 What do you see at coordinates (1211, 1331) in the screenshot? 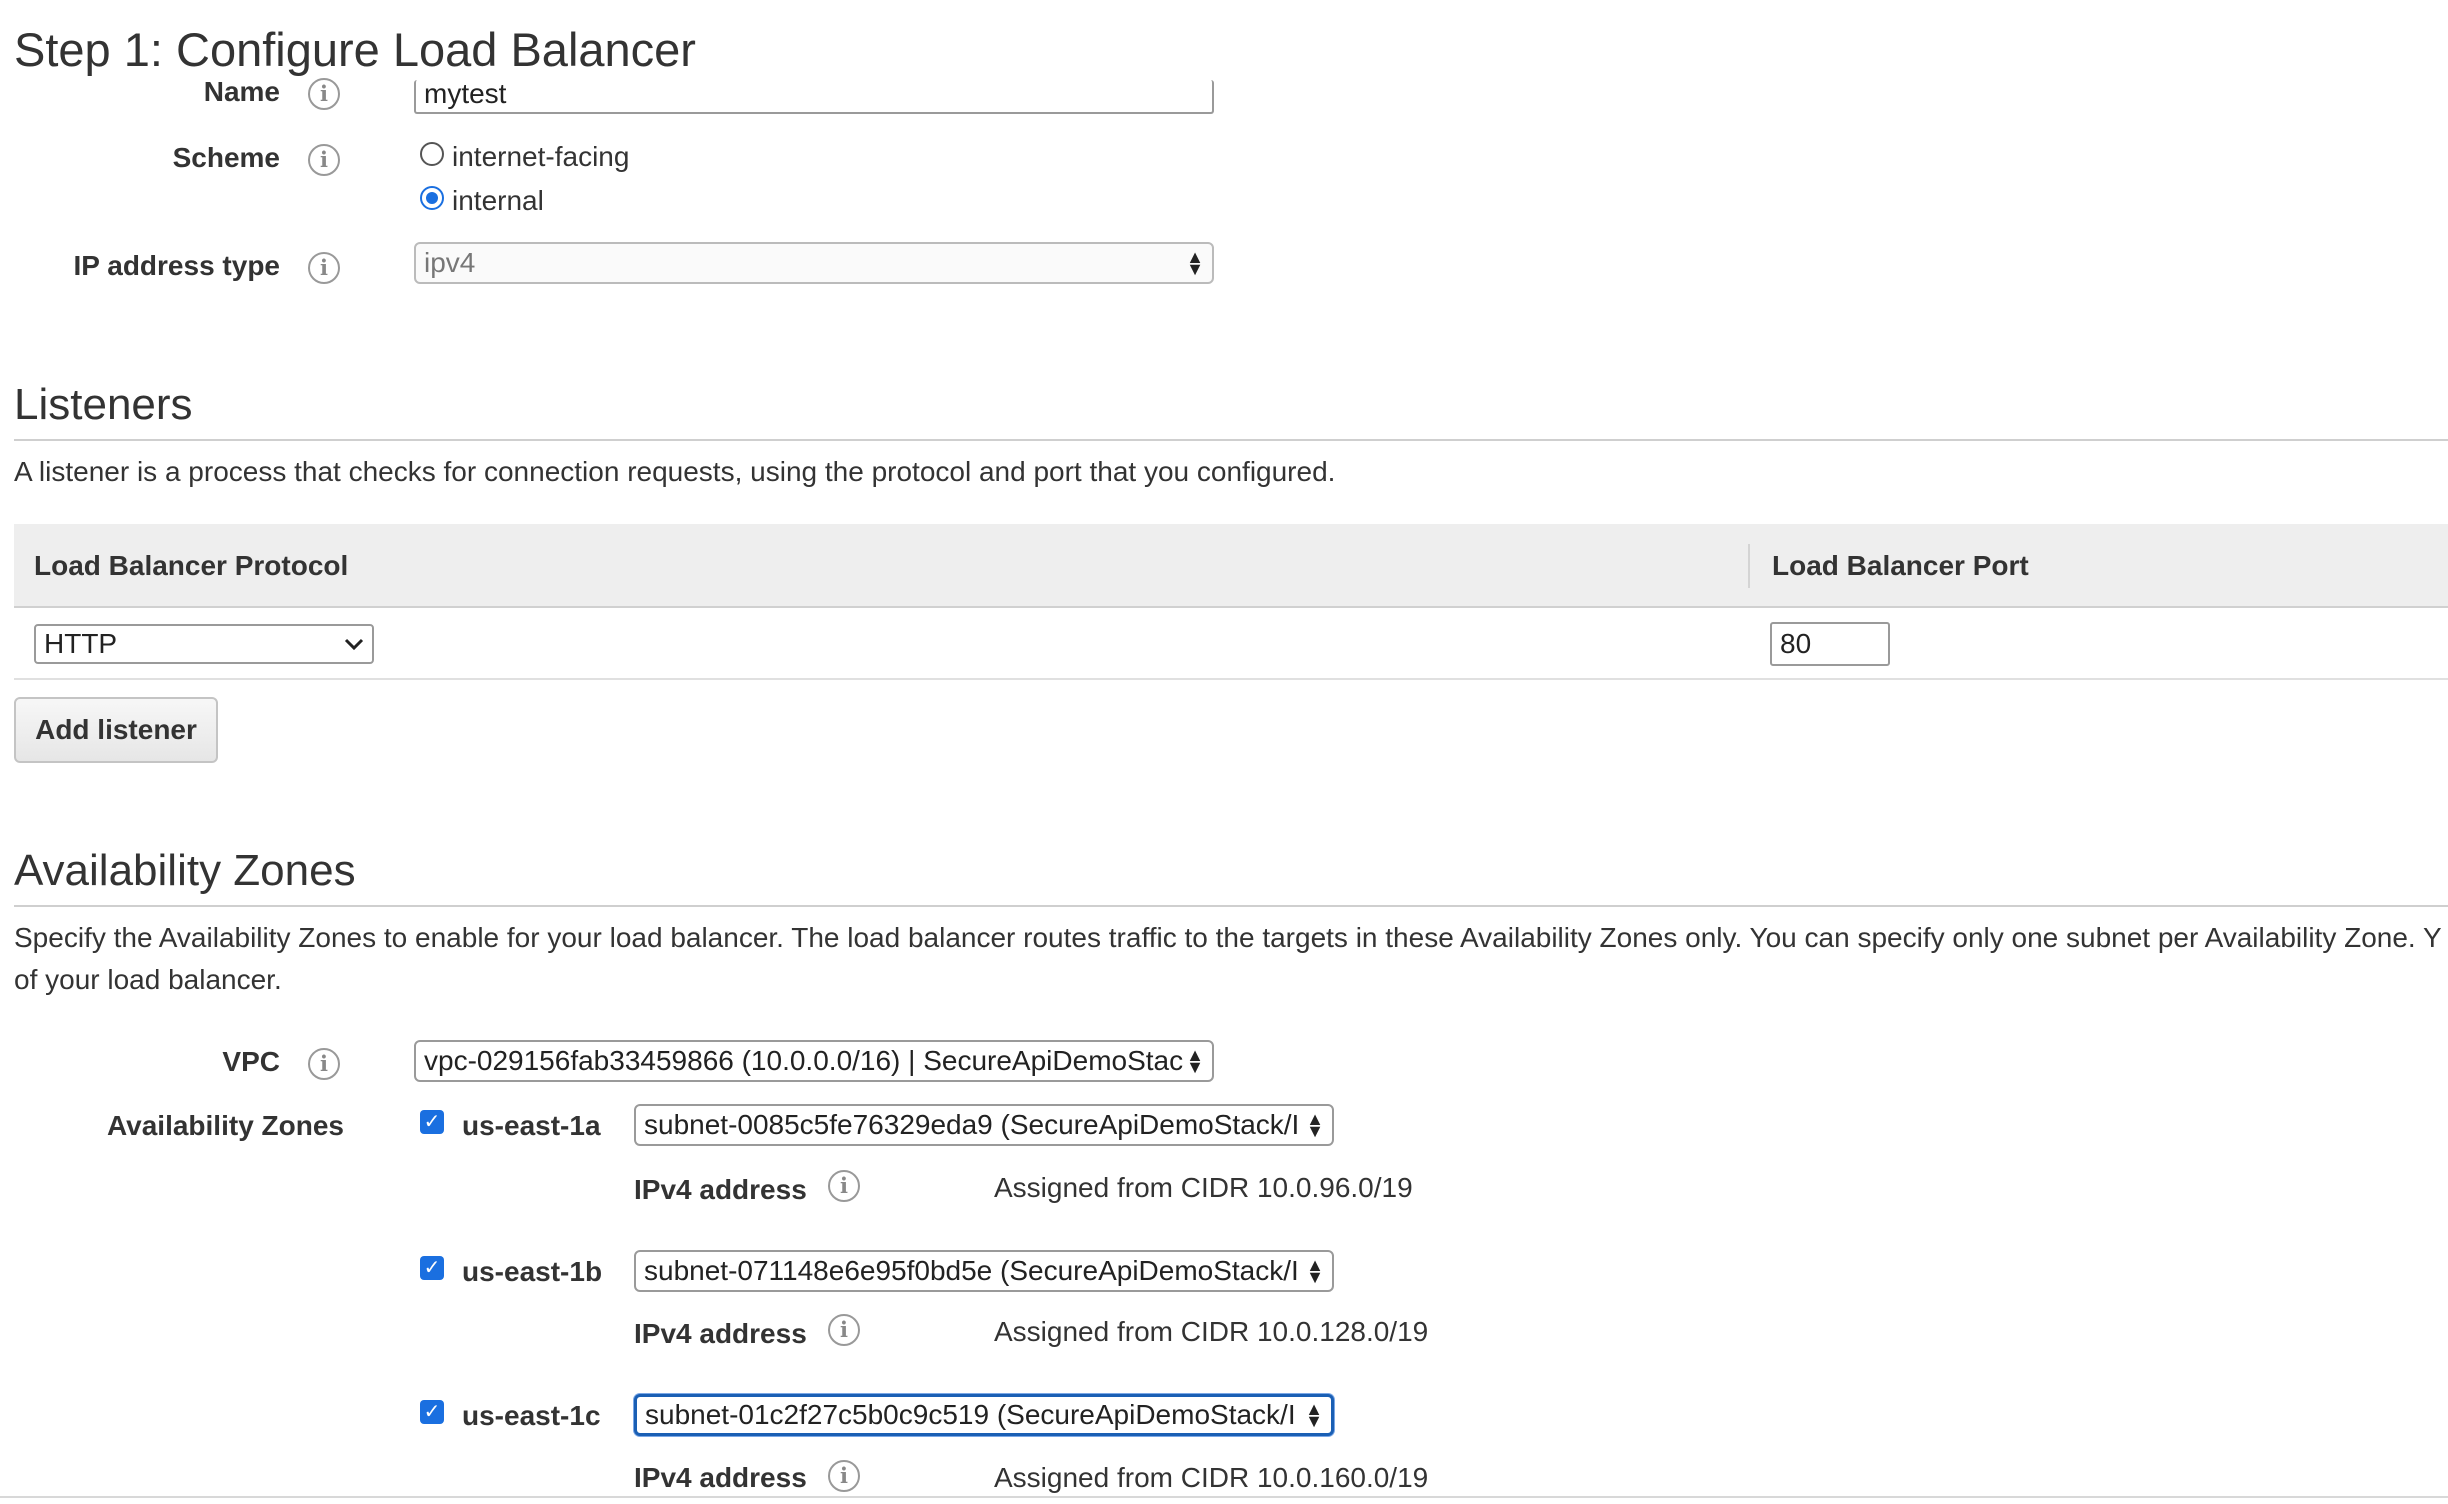
I see `ipv4-value: Assigned from CIDR 10.0.128.0/19` at bounding box center [1211, 1331].